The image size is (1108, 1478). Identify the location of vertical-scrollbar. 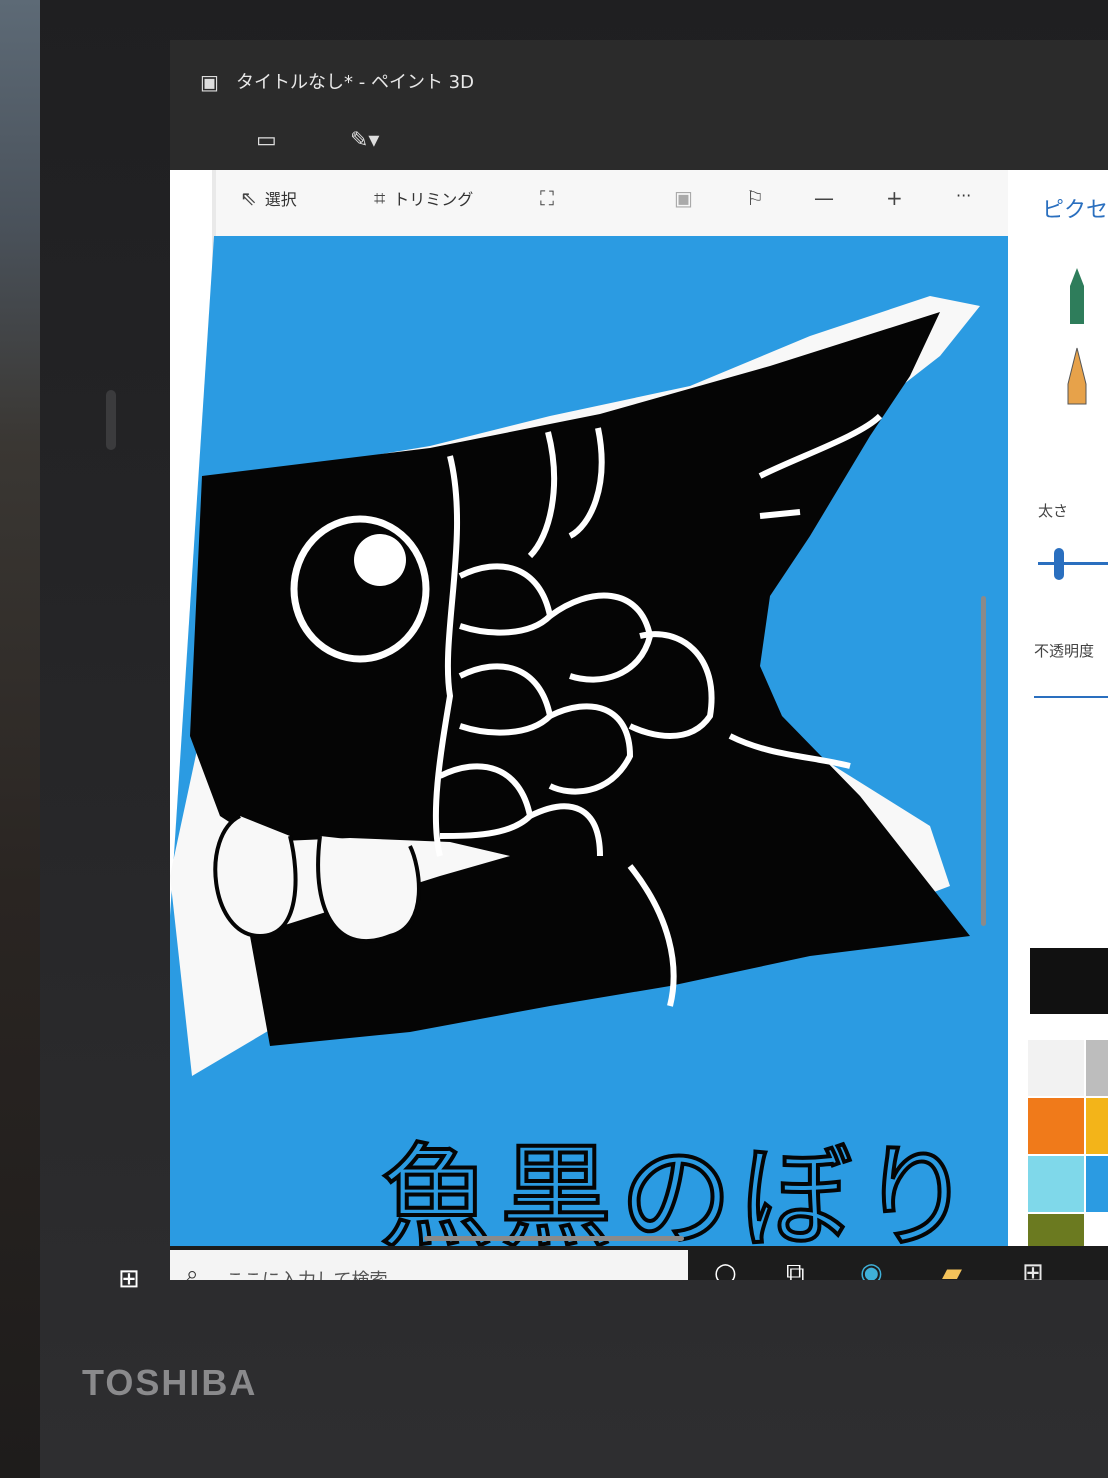
(983, 761).